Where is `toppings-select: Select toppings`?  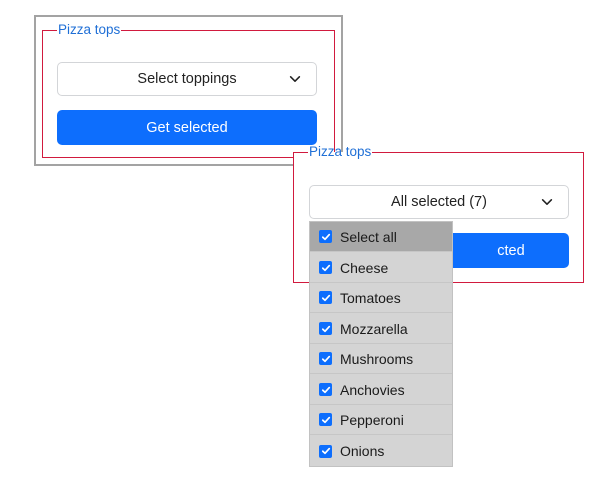
toppings-select: Select toppings is located at coordinates (187, 79).